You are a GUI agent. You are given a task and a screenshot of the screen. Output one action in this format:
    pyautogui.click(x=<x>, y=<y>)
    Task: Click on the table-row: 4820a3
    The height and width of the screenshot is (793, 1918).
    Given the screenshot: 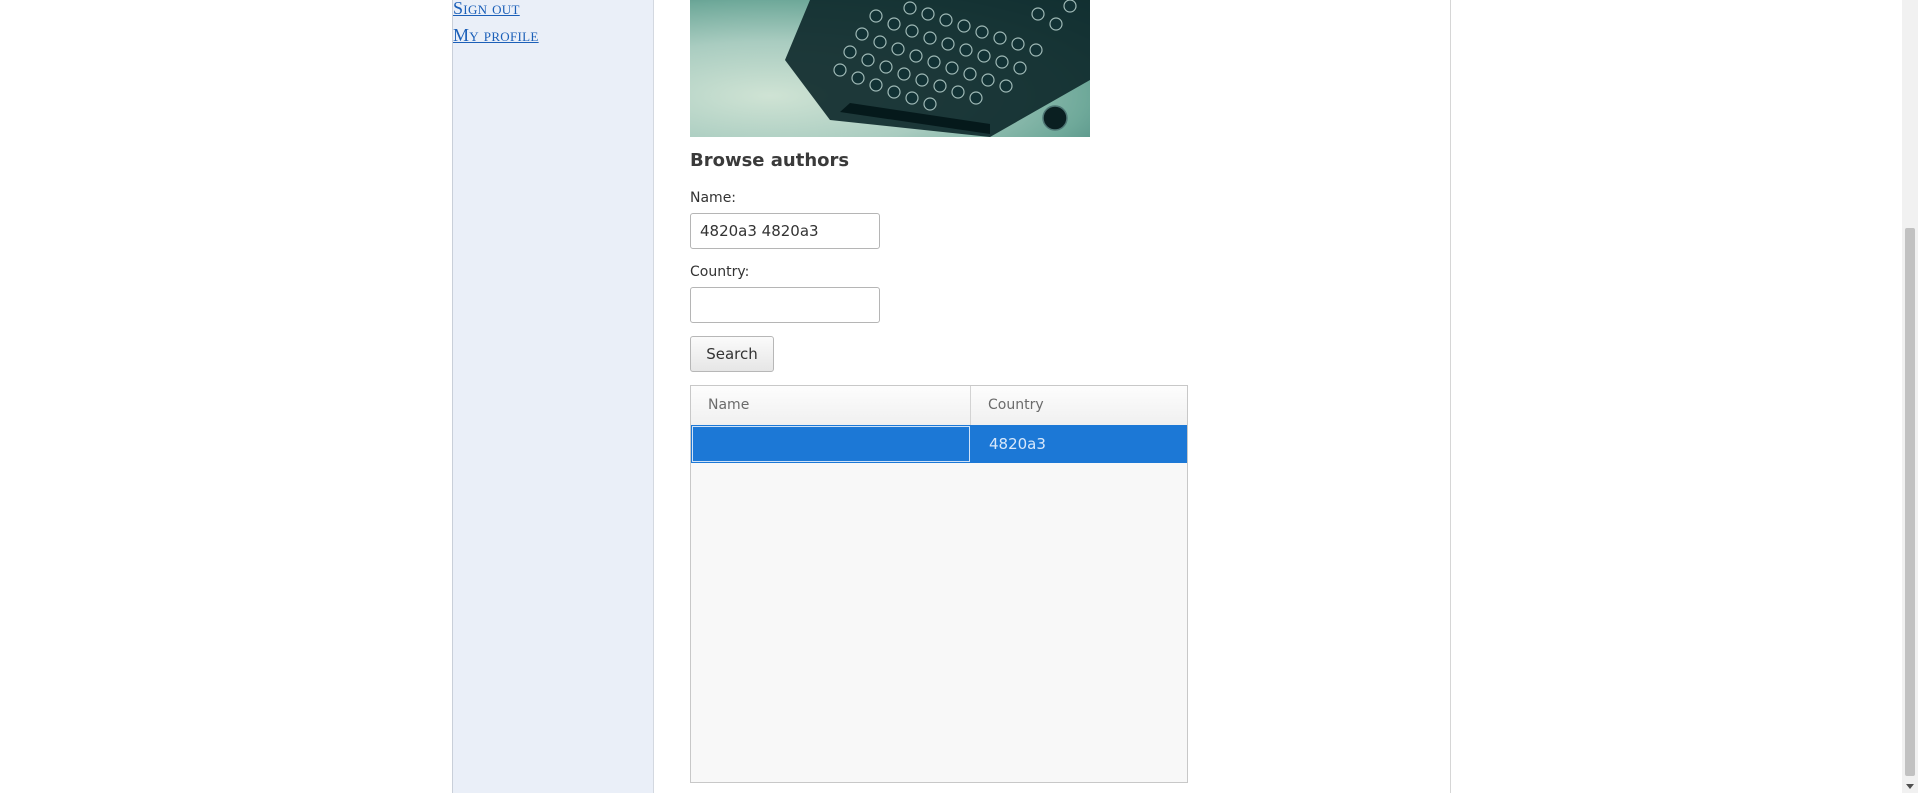 What is the action you would take?
    pyautogui.click(x=939, y=444)
    